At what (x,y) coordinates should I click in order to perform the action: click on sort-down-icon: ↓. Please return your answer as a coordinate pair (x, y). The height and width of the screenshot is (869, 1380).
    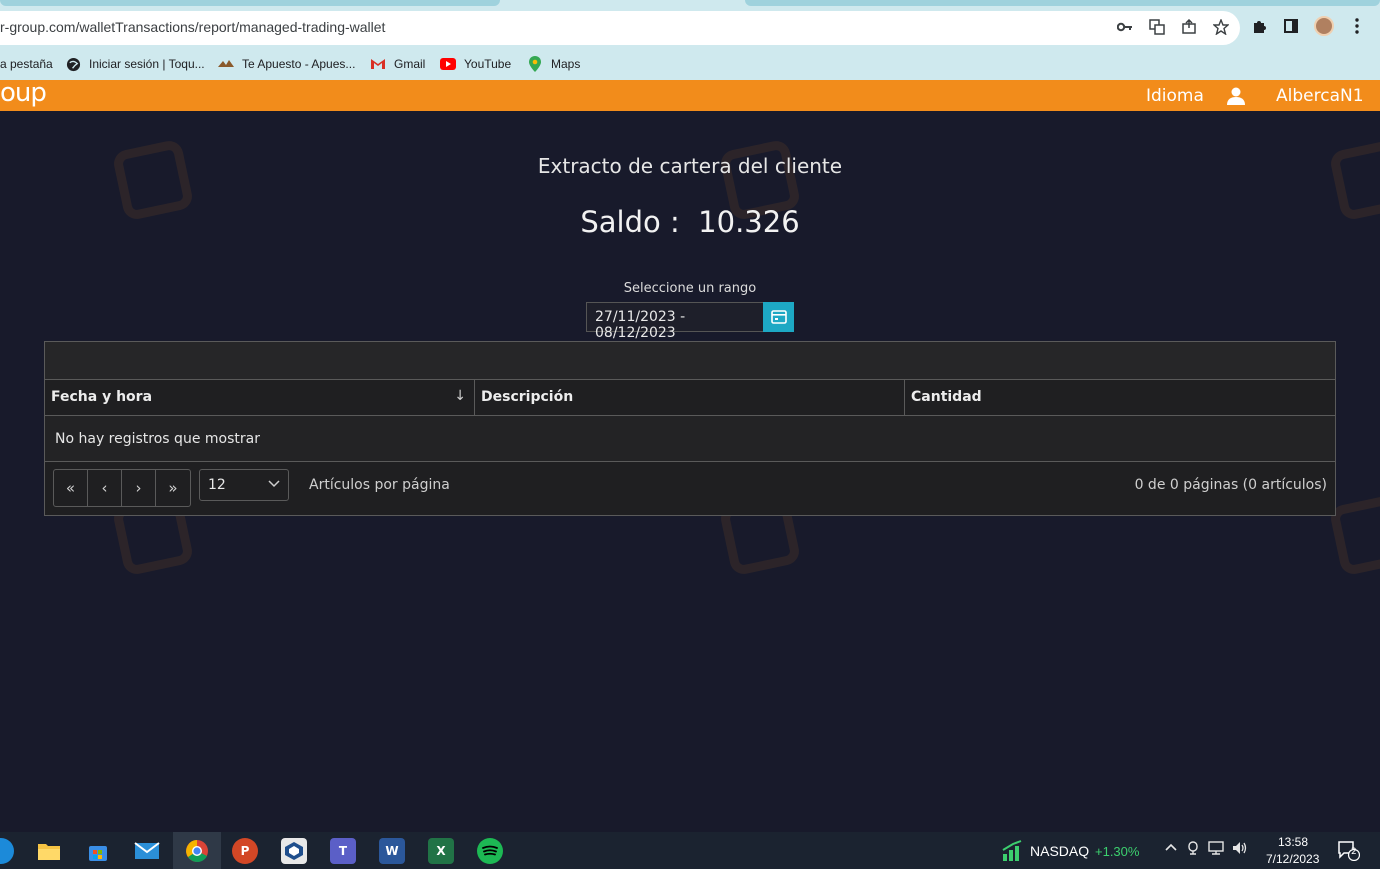
    Looking at the image, I should click on (460, 396).